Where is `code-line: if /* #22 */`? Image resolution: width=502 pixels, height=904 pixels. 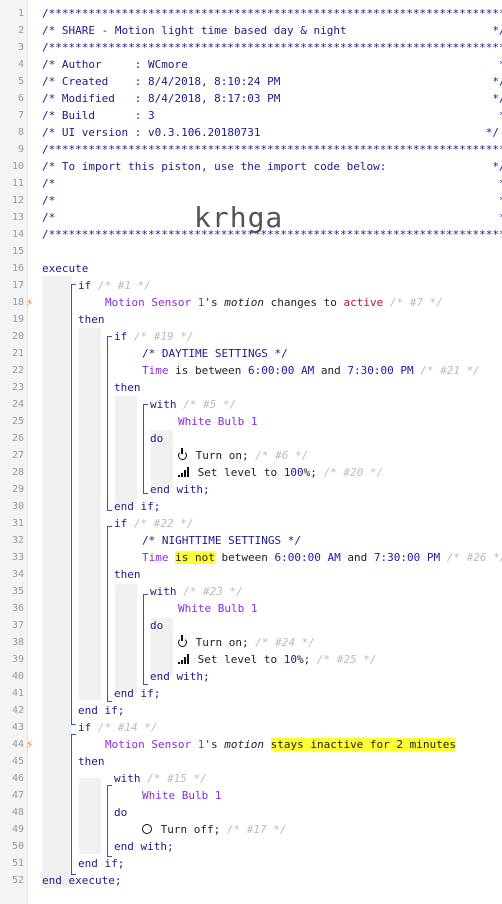 code-line: if /* #22 */ is located at coordinates (251, 523).